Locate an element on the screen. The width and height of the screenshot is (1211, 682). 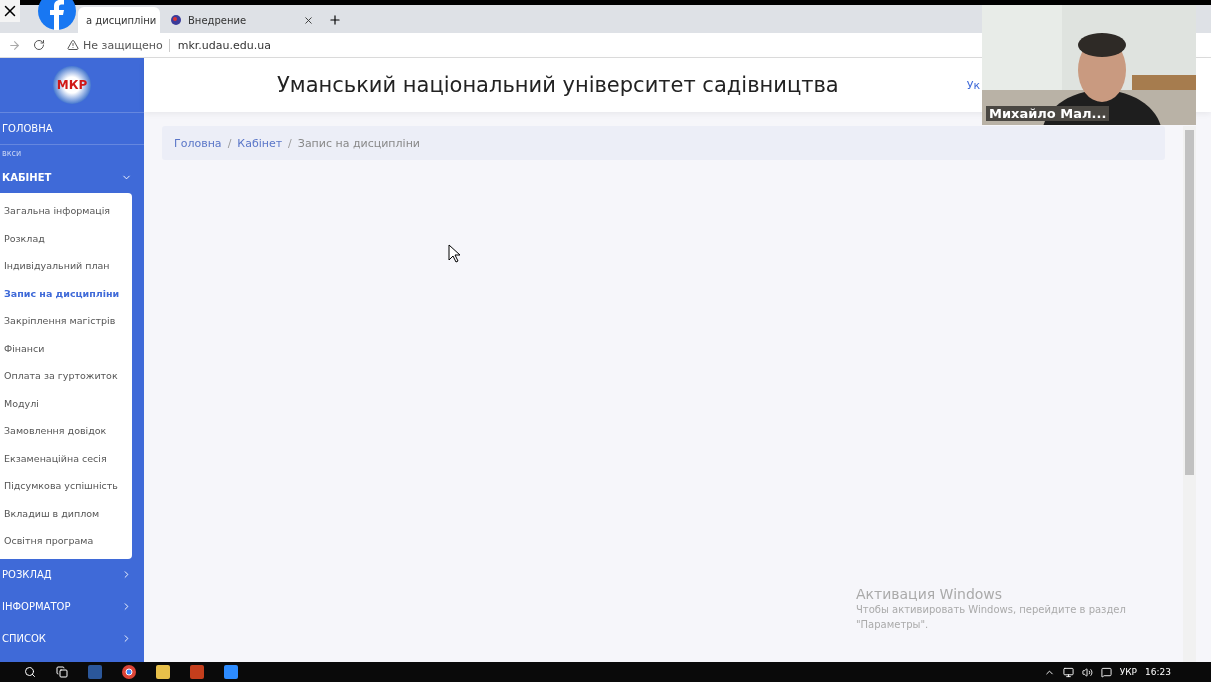
task-view-icon is located at coordinates (62, 672).